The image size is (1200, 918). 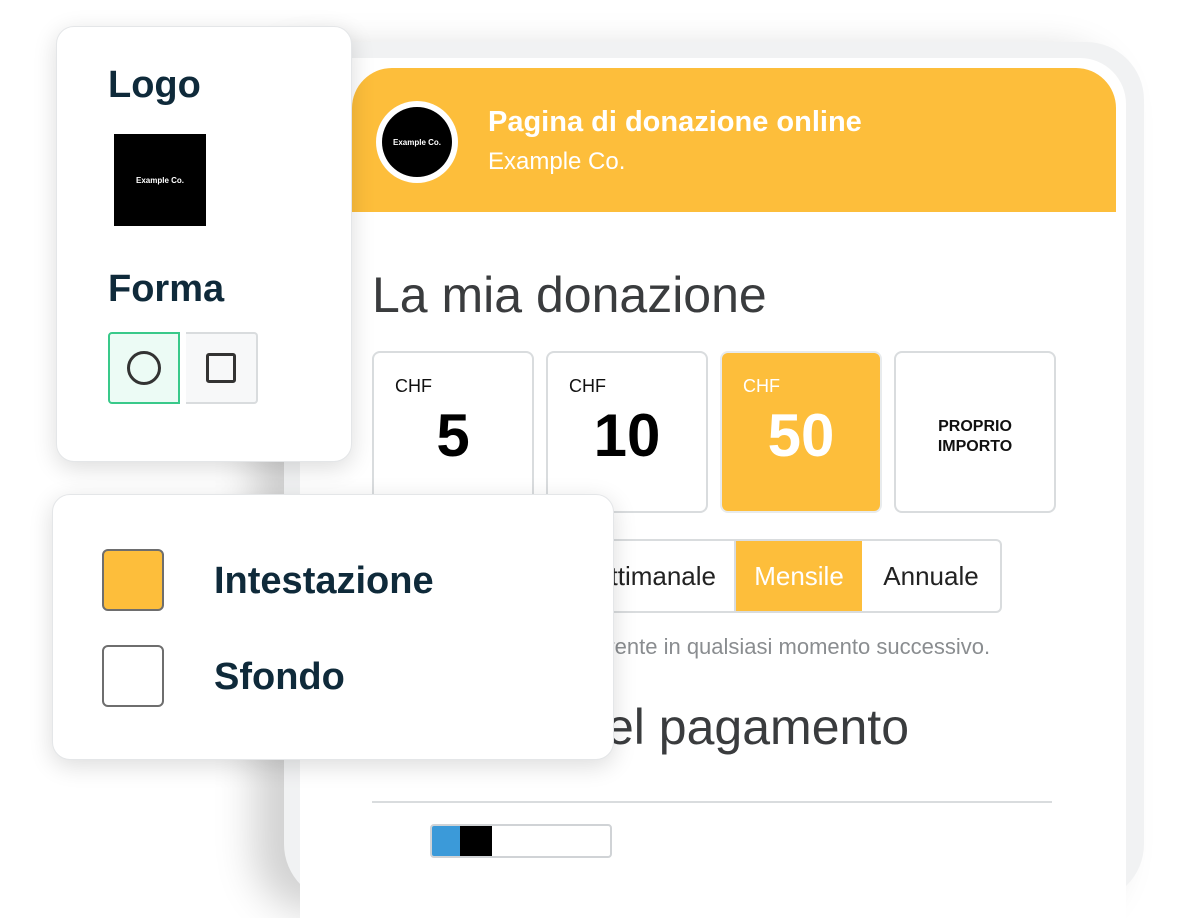 I want to click on payment-heading: el pagamento, so click(x=758, y=727).